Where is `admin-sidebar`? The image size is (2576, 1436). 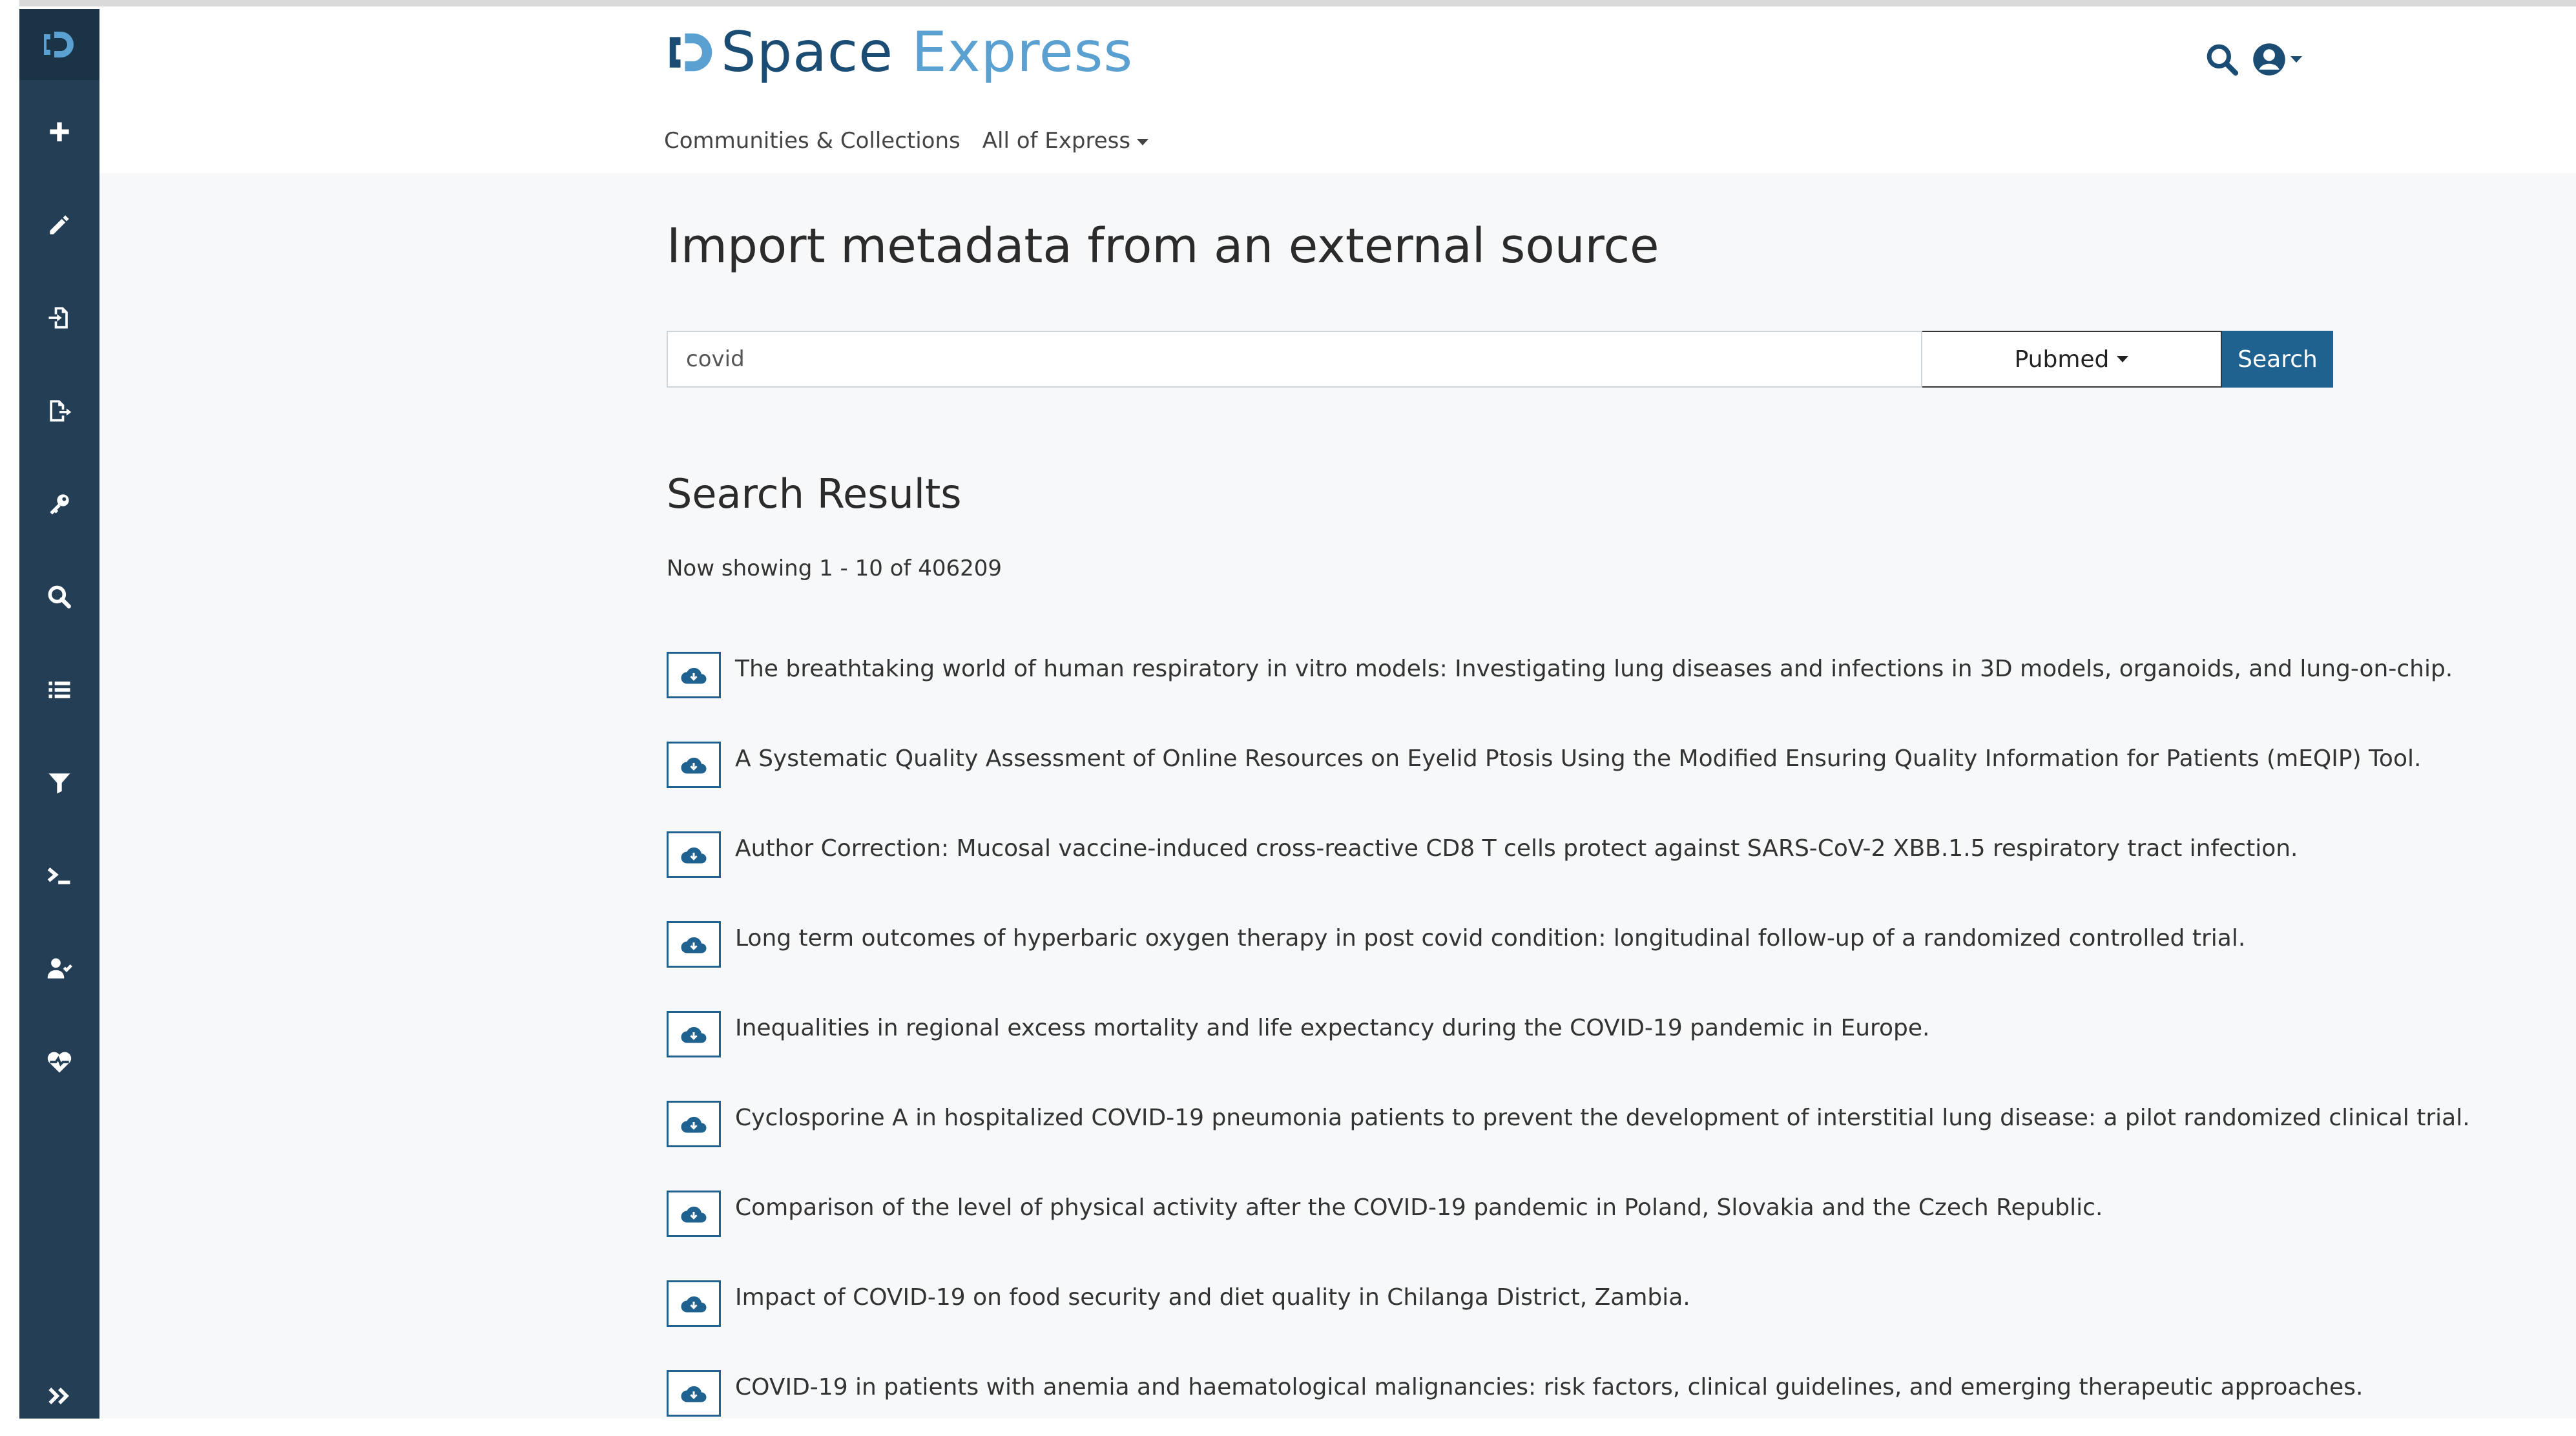 admin-sidebar is located at coordinates (59, 714).